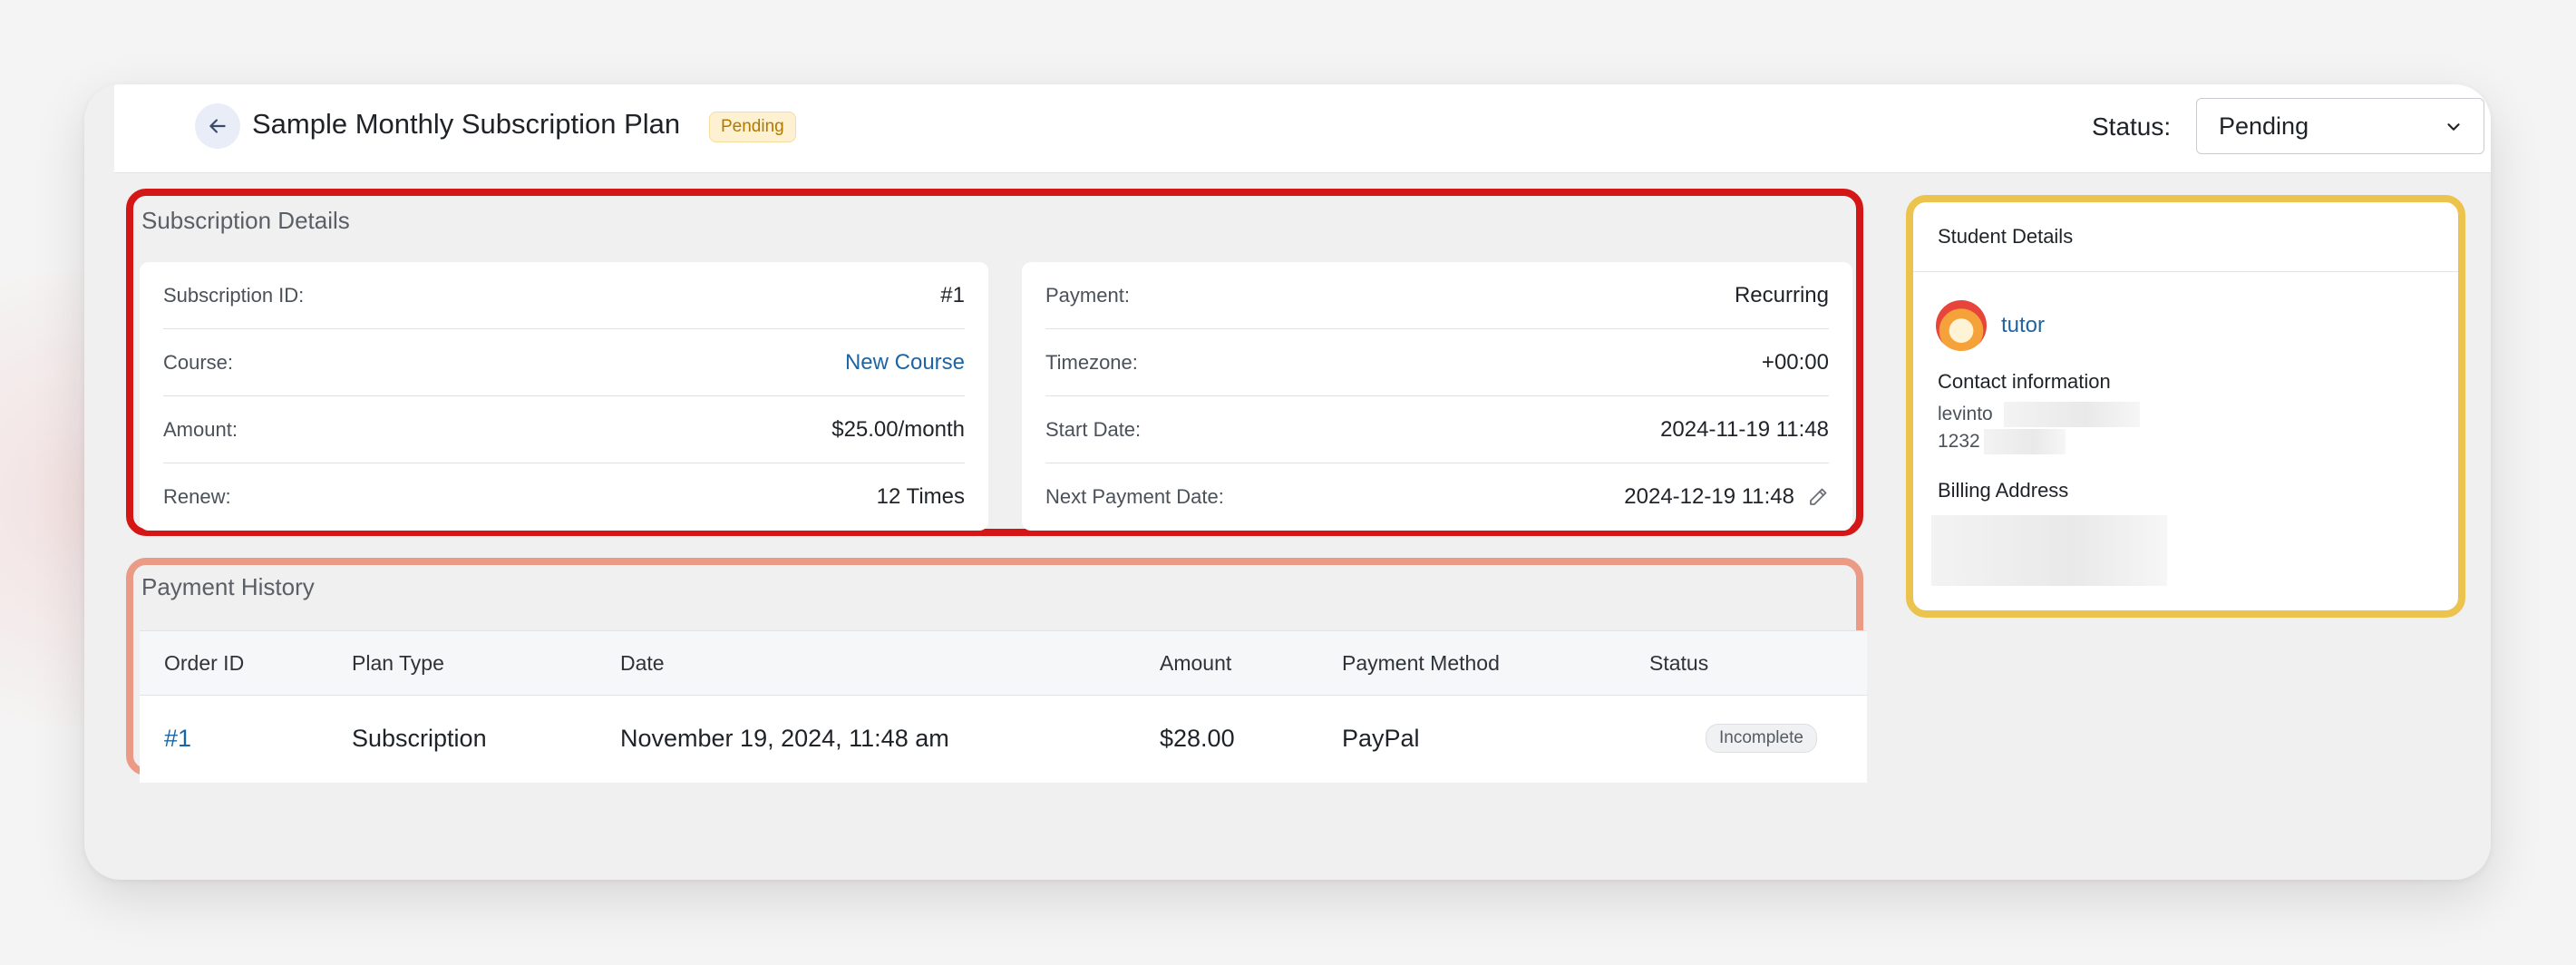 The height and width of the screenshot is (965, 2576). Describe the element at coordinates (784, 738) in the screenshot. I see `date-cell: November 19, 2024, 11:48 am` at that location.